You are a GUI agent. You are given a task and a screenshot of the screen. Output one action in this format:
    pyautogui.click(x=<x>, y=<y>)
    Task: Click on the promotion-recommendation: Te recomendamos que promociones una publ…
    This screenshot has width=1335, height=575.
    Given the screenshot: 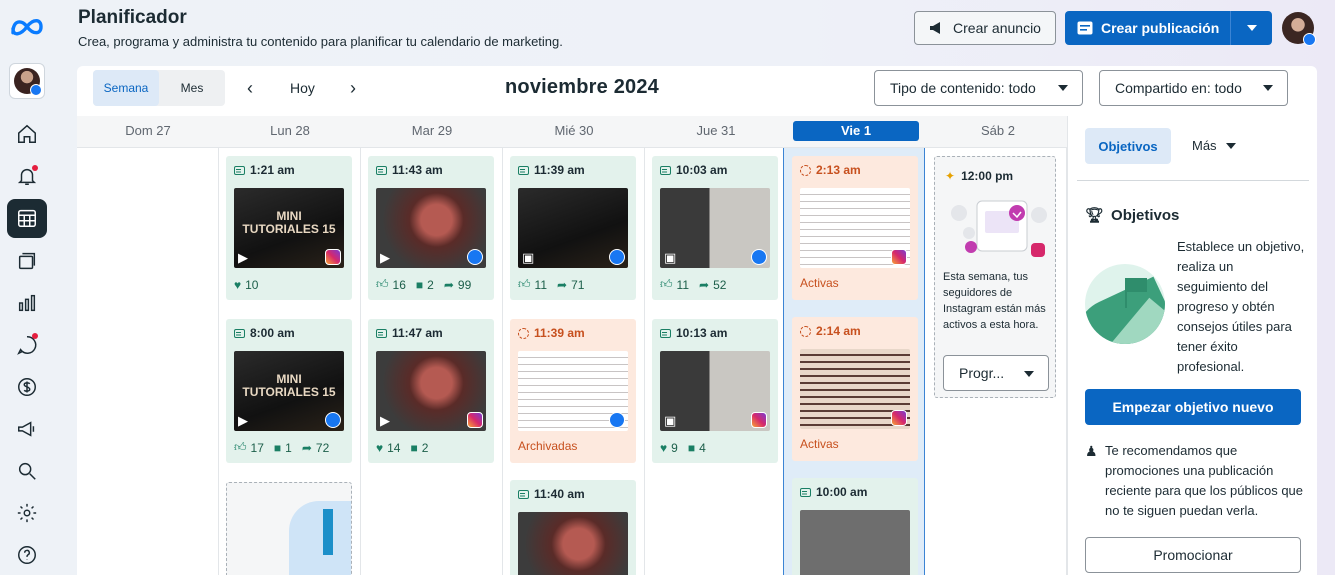 What is the action you would take?
    pyautogui.click(x=1204, y=480)
    